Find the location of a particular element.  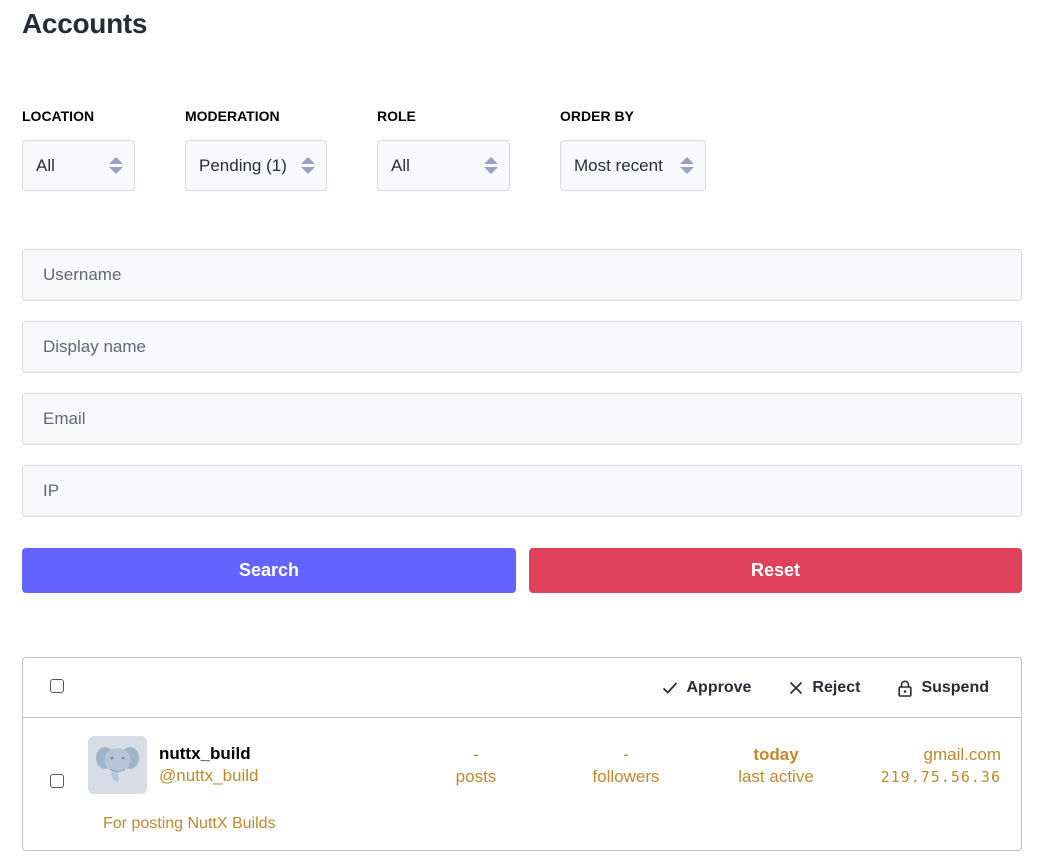

email-input is located at coordinates (522, 419).